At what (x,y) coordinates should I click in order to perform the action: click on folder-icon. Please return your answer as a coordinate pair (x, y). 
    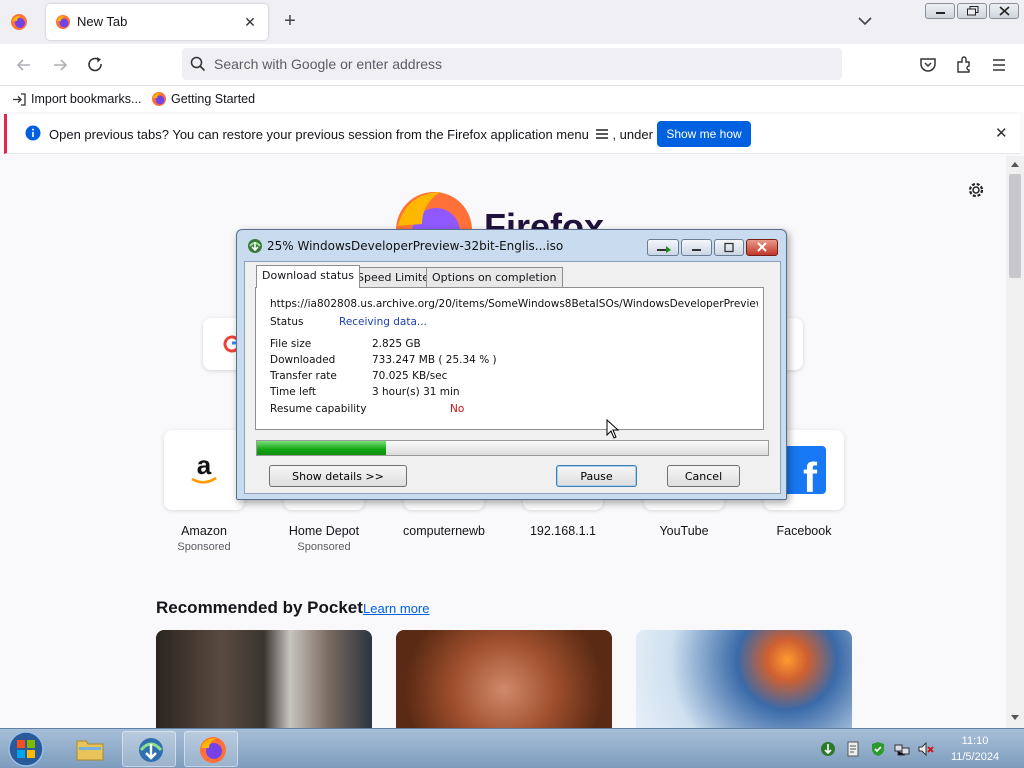
    Looking at the image, I should click on (90, 750).